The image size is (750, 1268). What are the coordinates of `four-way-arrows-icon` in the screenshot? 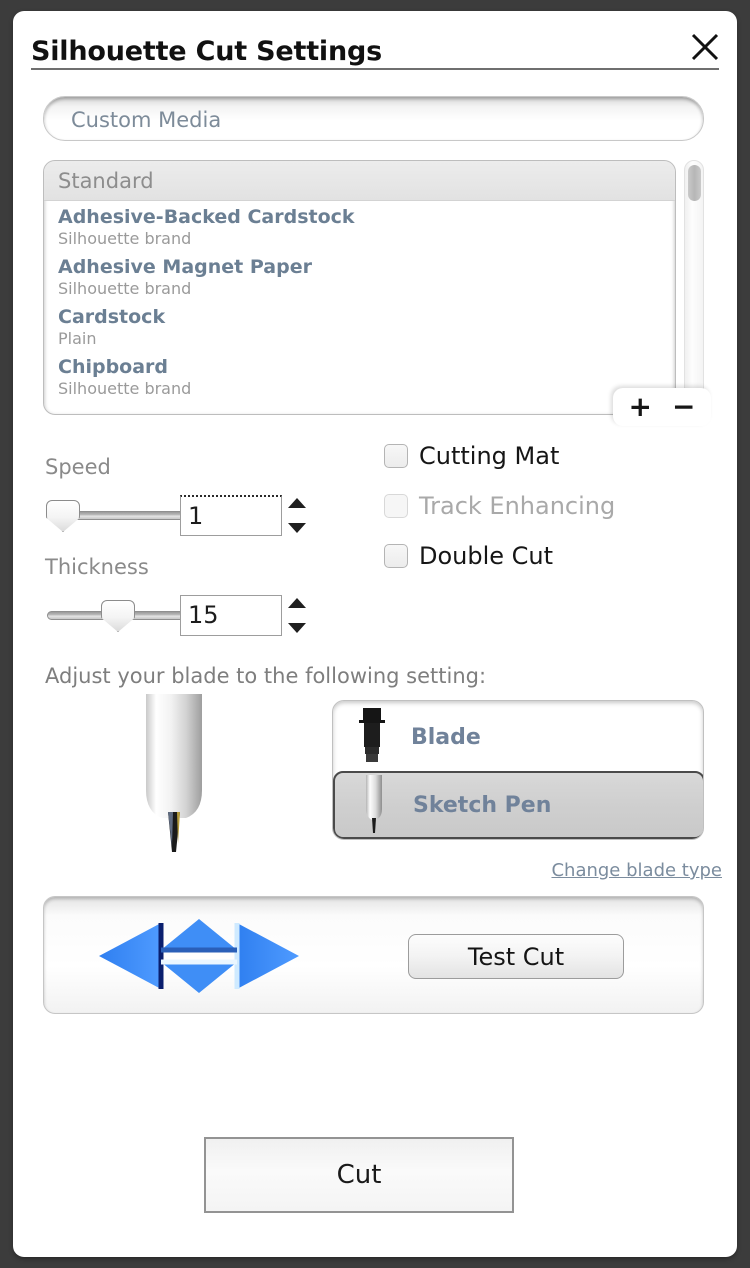 It's located at (199, 958).